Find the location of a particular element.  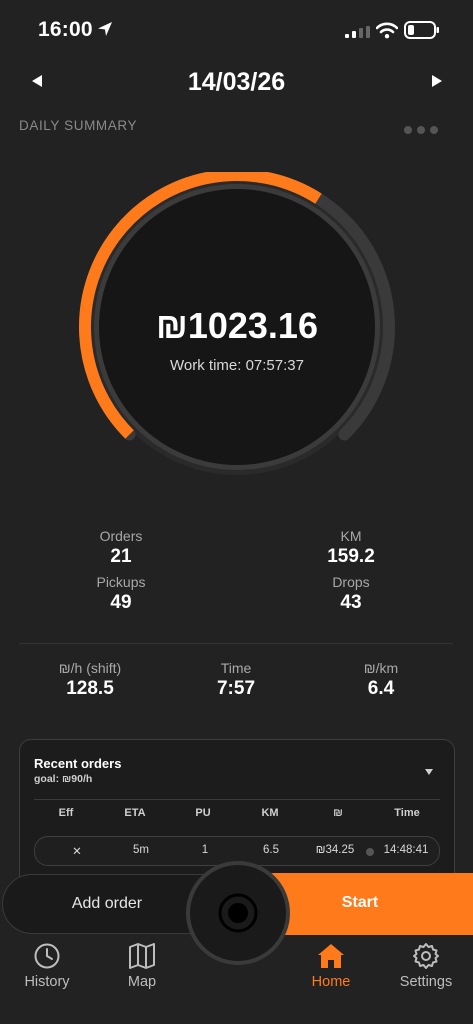

battery-icon is located at coordinates (421, 30).